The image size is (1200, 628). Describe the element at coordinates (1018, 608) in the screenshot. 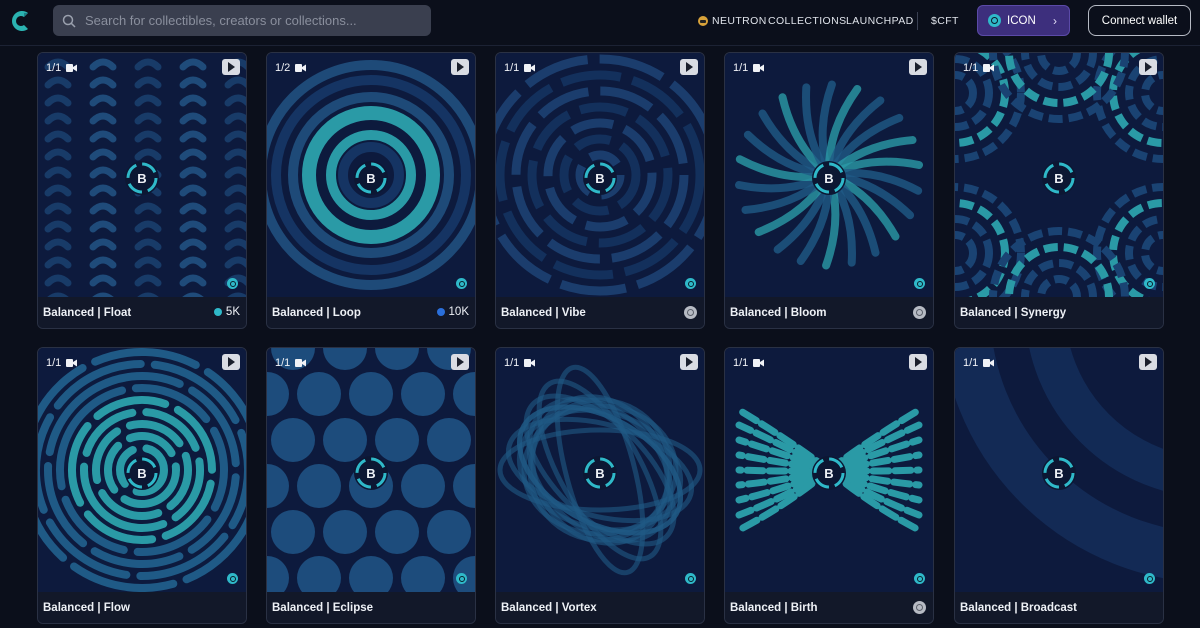

I see `card-title: Balanced | Broadcast` at that location.